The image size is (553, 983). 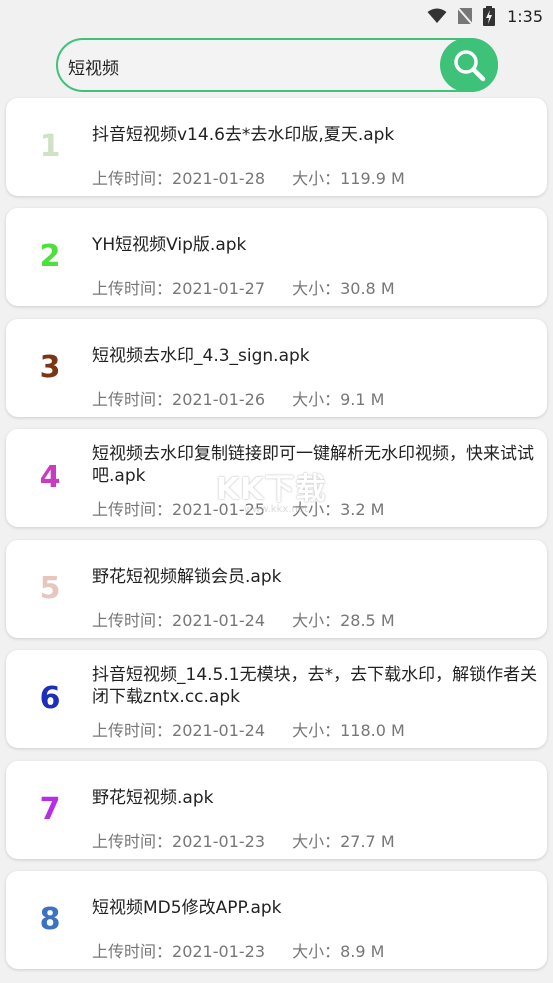 I want to click on upload-date: 2021-01-28, so click(x=218, y=178).